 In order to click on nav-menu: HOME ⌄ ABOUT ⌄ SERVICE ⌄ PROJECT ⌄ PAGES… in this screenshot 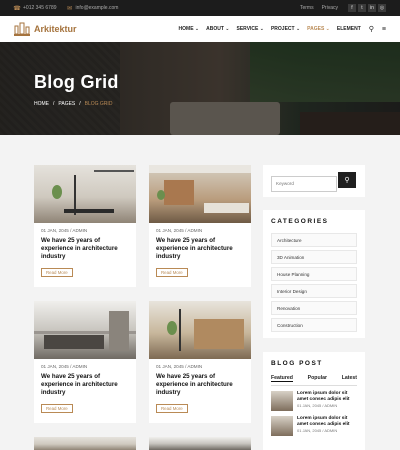, I will do `click(279, 29)`.